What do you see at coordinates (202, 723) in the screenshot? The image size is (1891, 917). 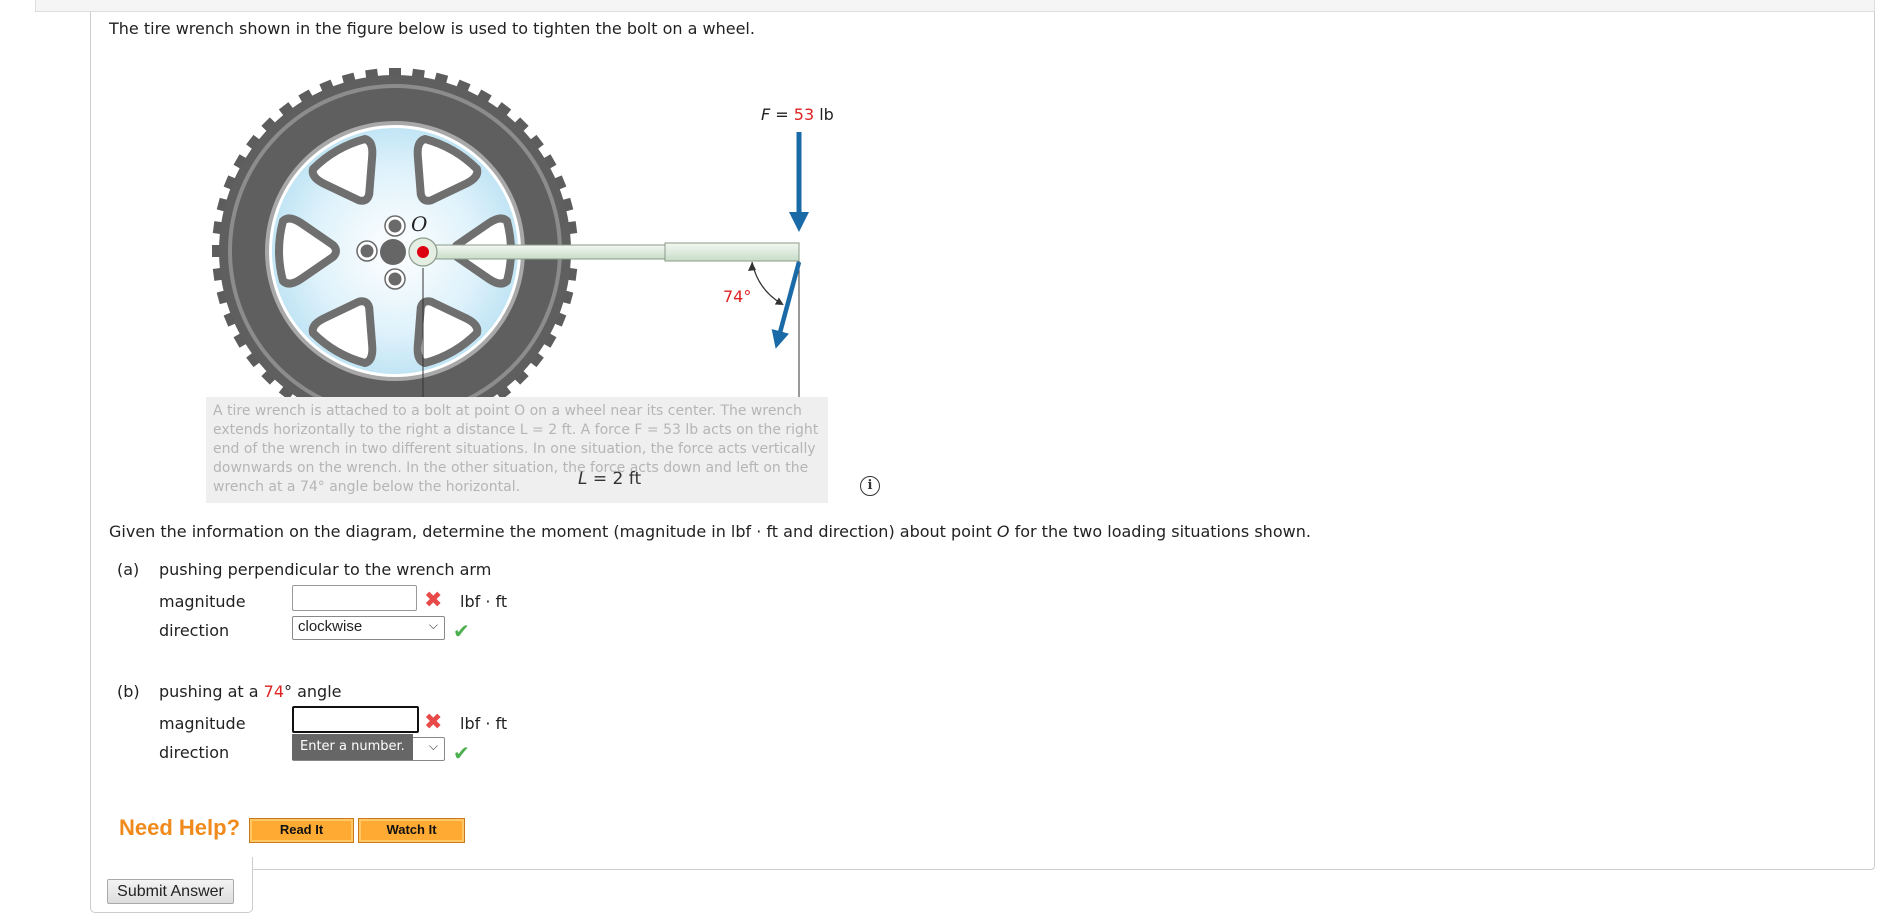 I see `part-b-magnitude-label: magnitude` at bounding box center [202, 723].